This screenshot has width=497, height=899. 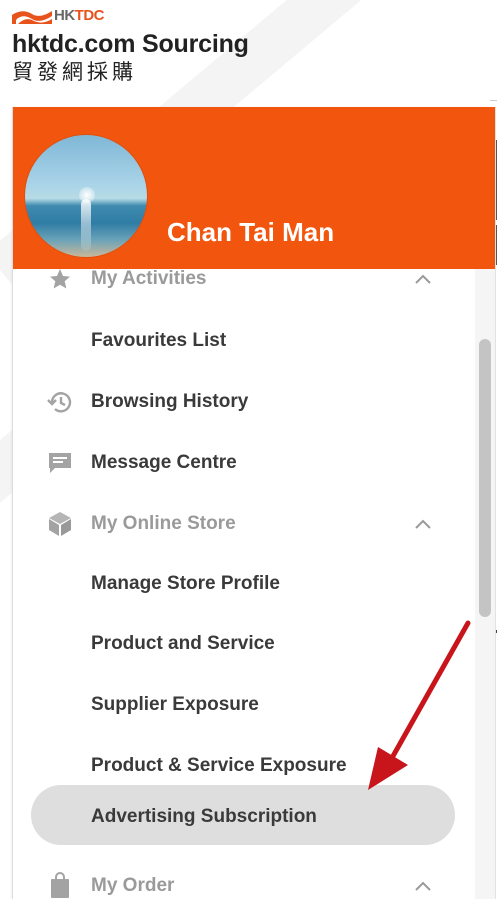 What do you see at coordinates (244, 341) in the screenshot?
I see `menu-item-favourites-list: Favourites List` at bounding box center [244, 341].